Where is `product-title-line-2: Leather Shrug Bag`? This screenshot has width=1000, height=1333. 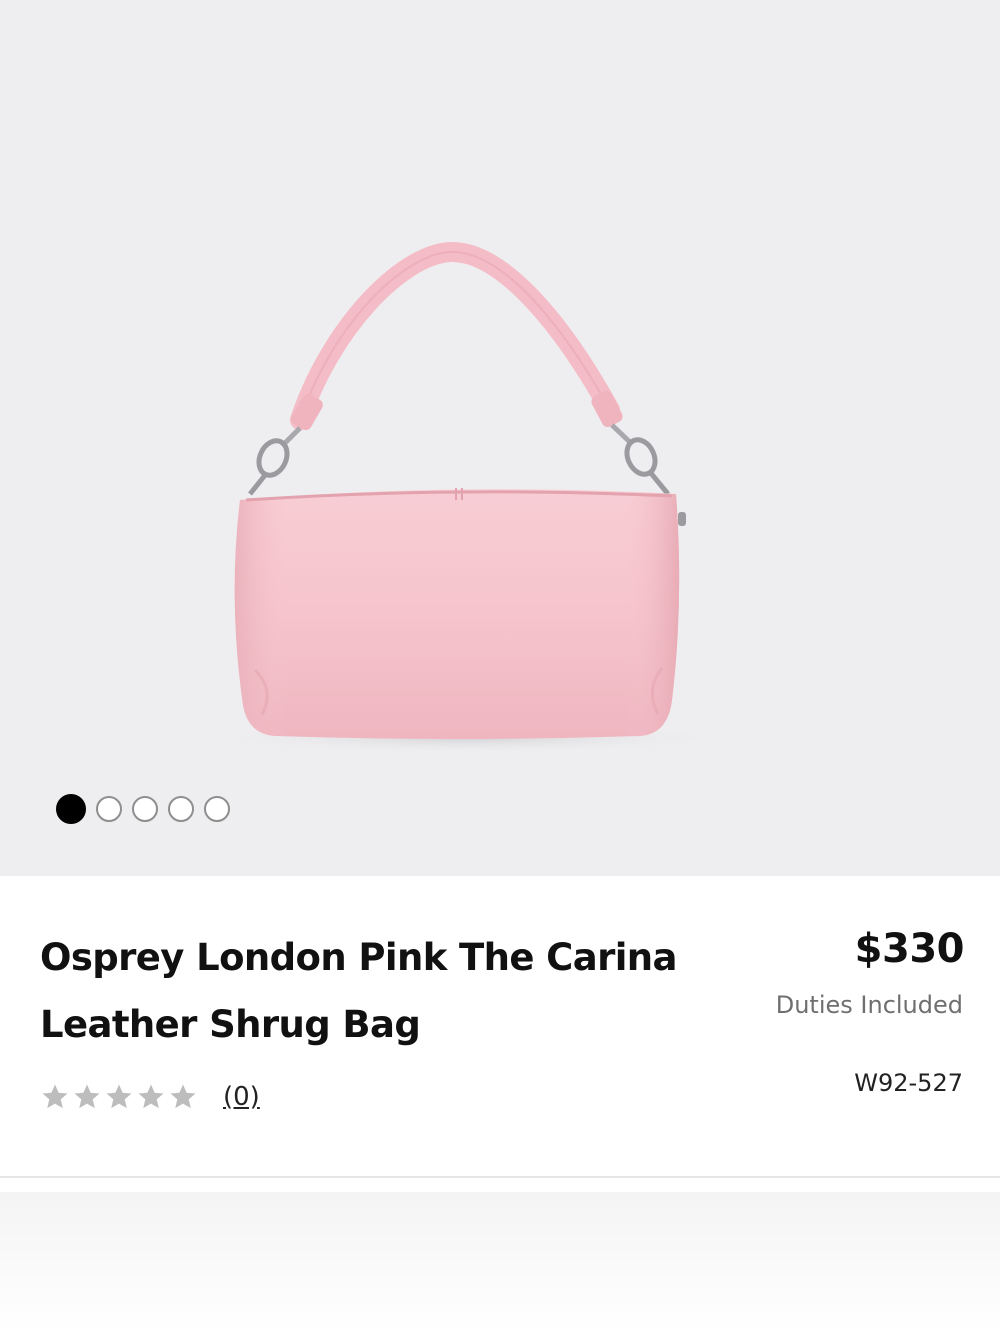
product-title-line-2: Leather Shrug Bag is located at coordinates (230, 1024).